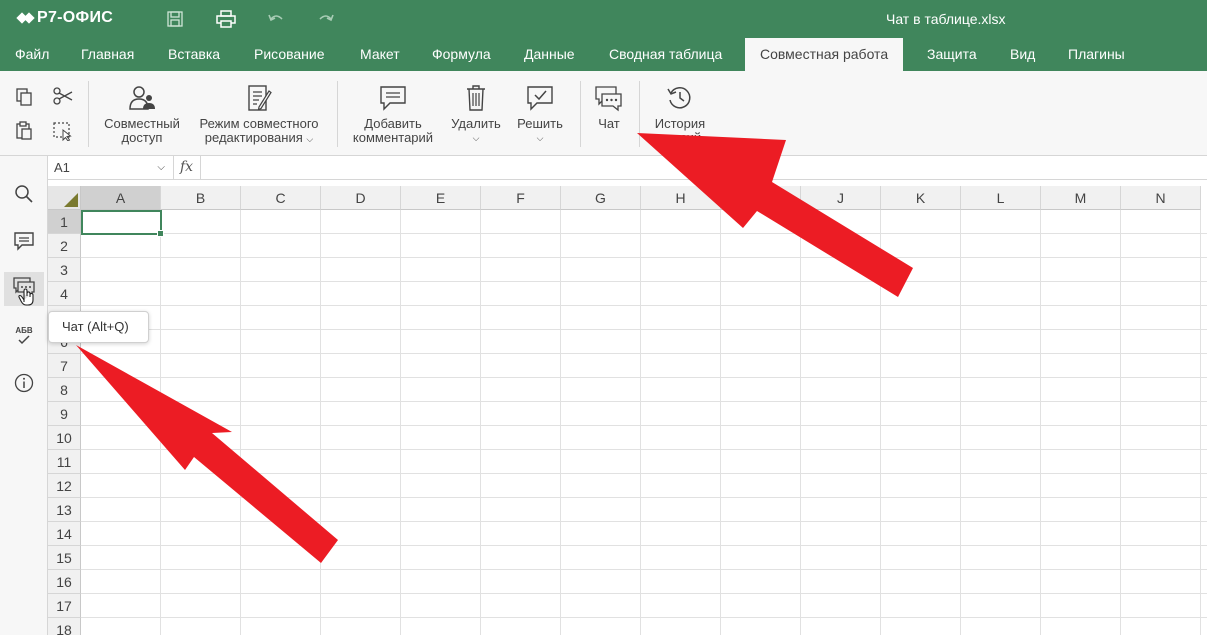 The image size is (1207, 635). Describe the element at coordinates (200, 167) in the screenshot. I see `formula-separator` at that location.